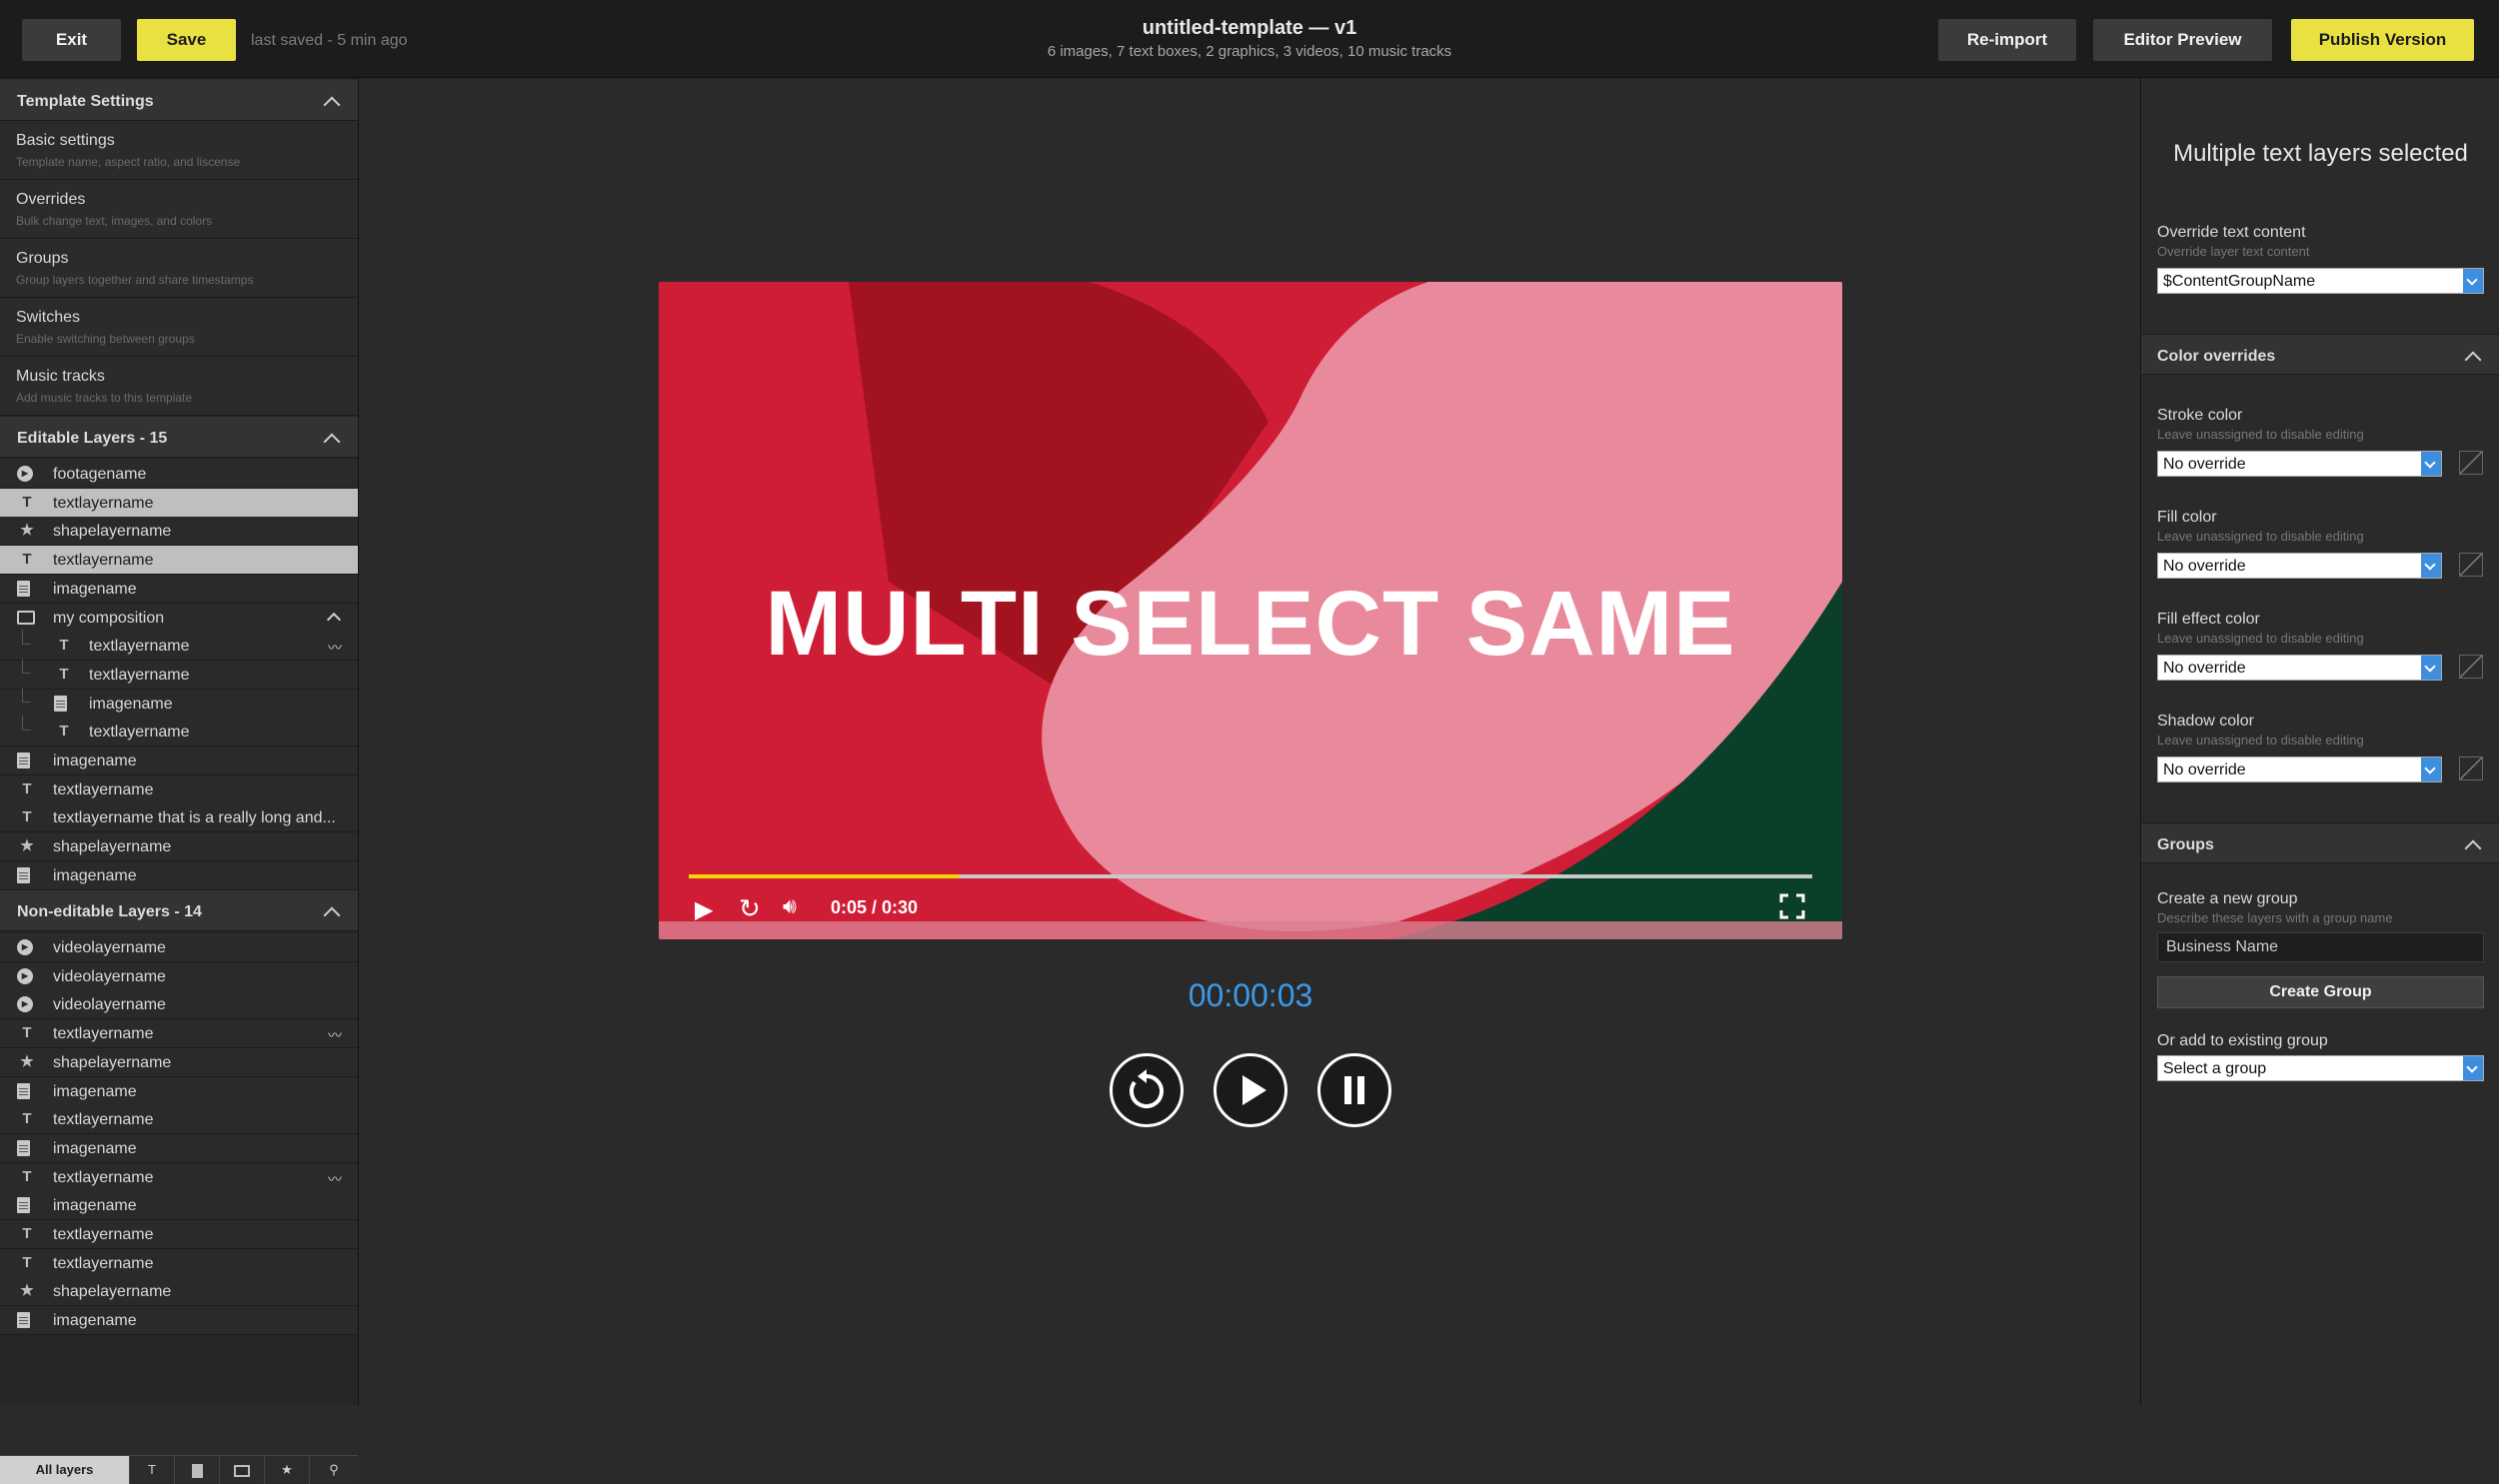 This screenshot has height=1484, width=2499. I want to click on groups-header: Groups, so click(2320, 842).